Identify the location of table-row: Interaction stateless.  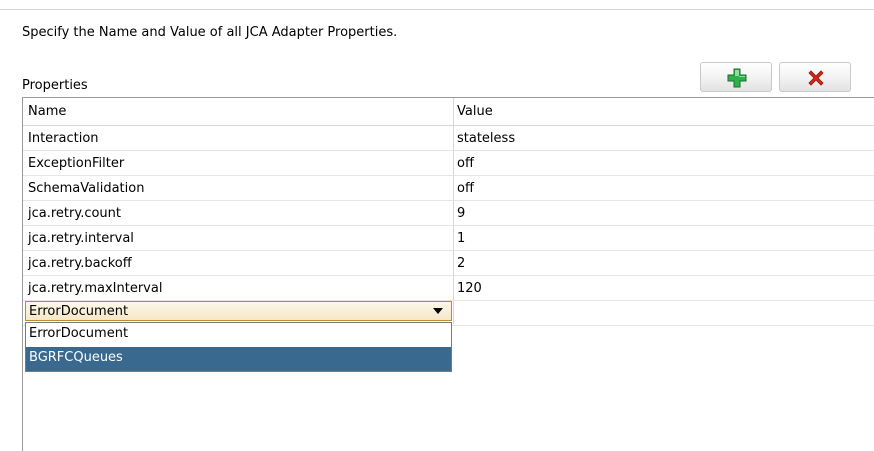
(448, 138).